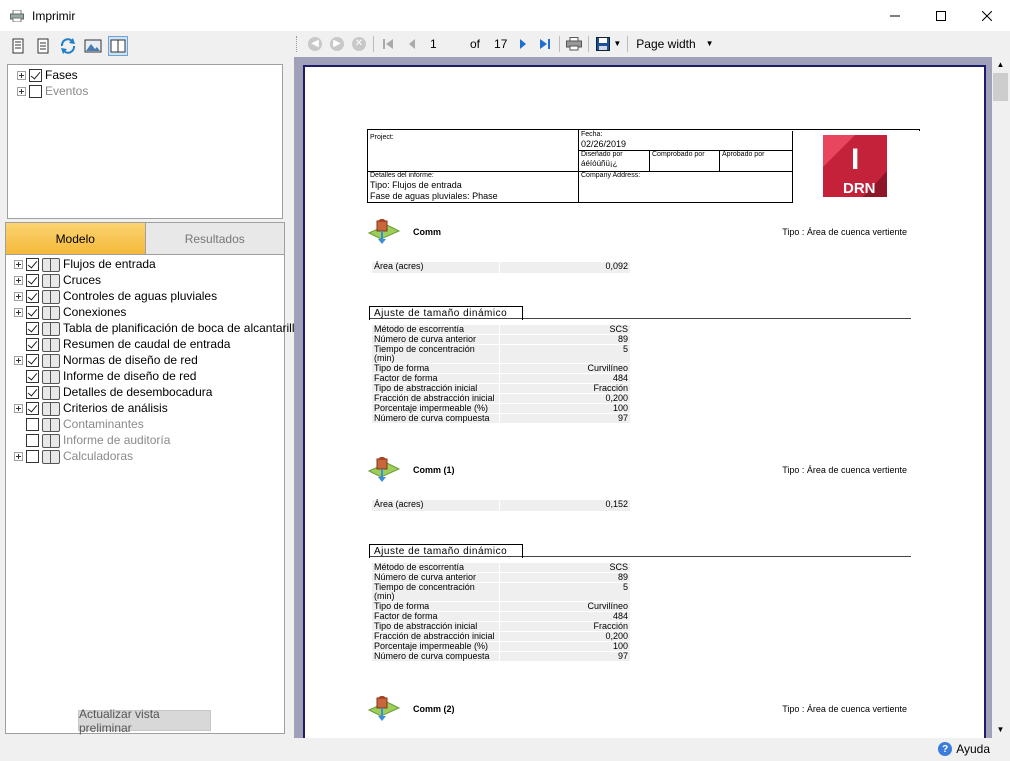 The width and height of the screenshot is (1010, 761). I want to click on ajuste-title: Ajuste de tamaño dinámico, so click(640, 550).